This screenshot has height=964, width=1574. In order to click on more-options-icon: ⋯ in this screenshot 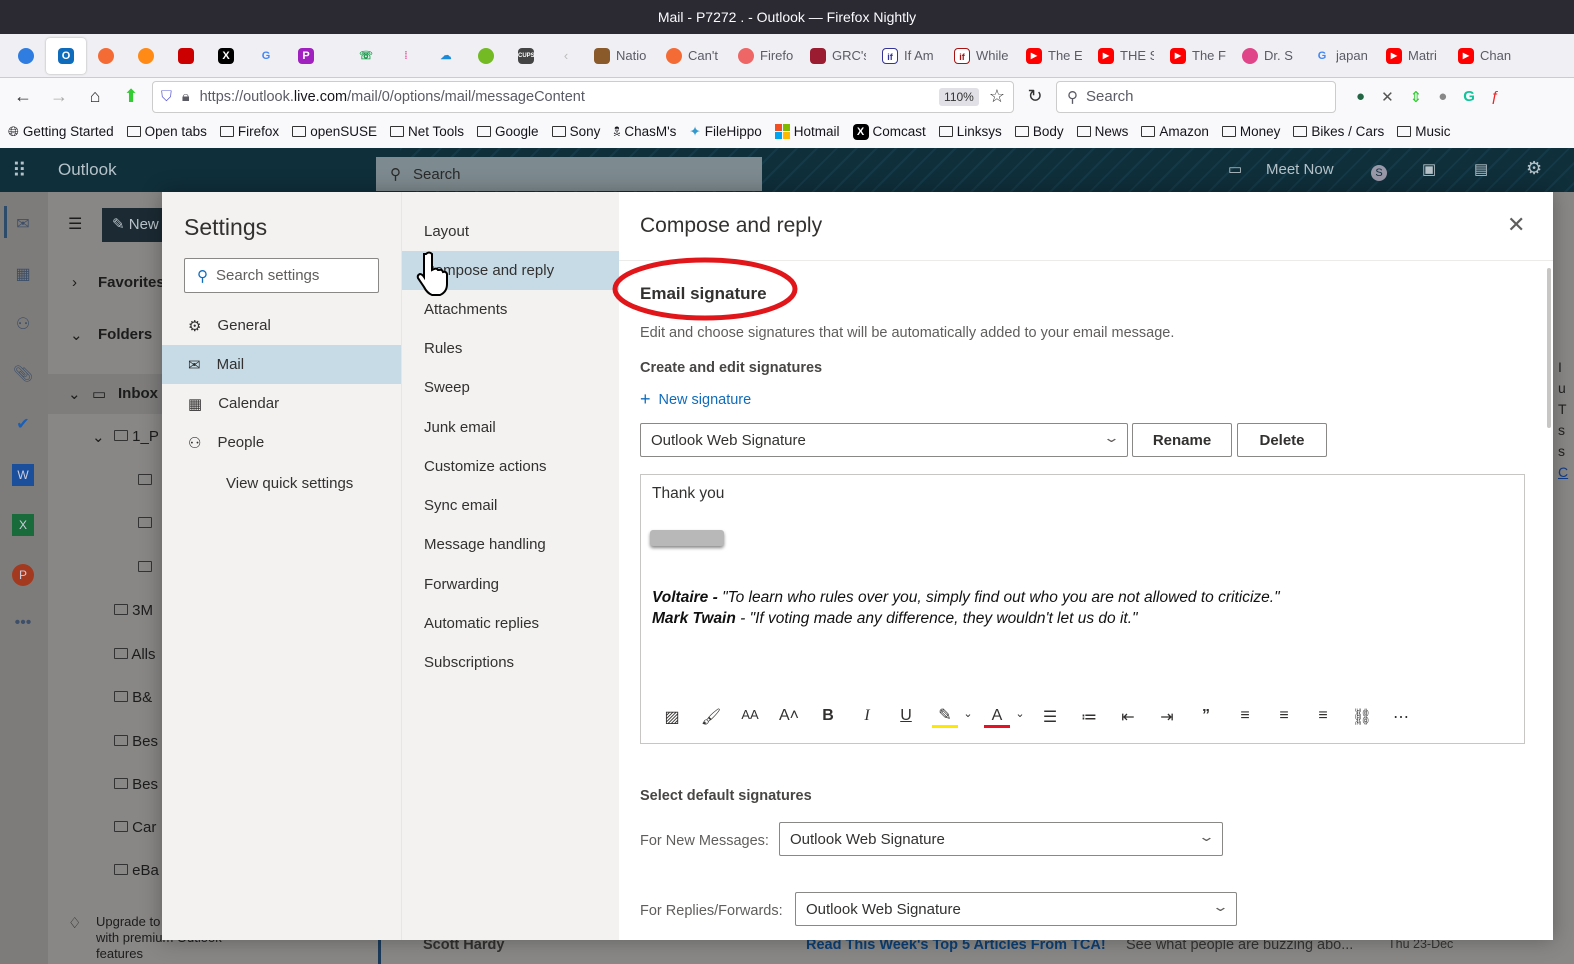, I will do `click(1401, 717)`.